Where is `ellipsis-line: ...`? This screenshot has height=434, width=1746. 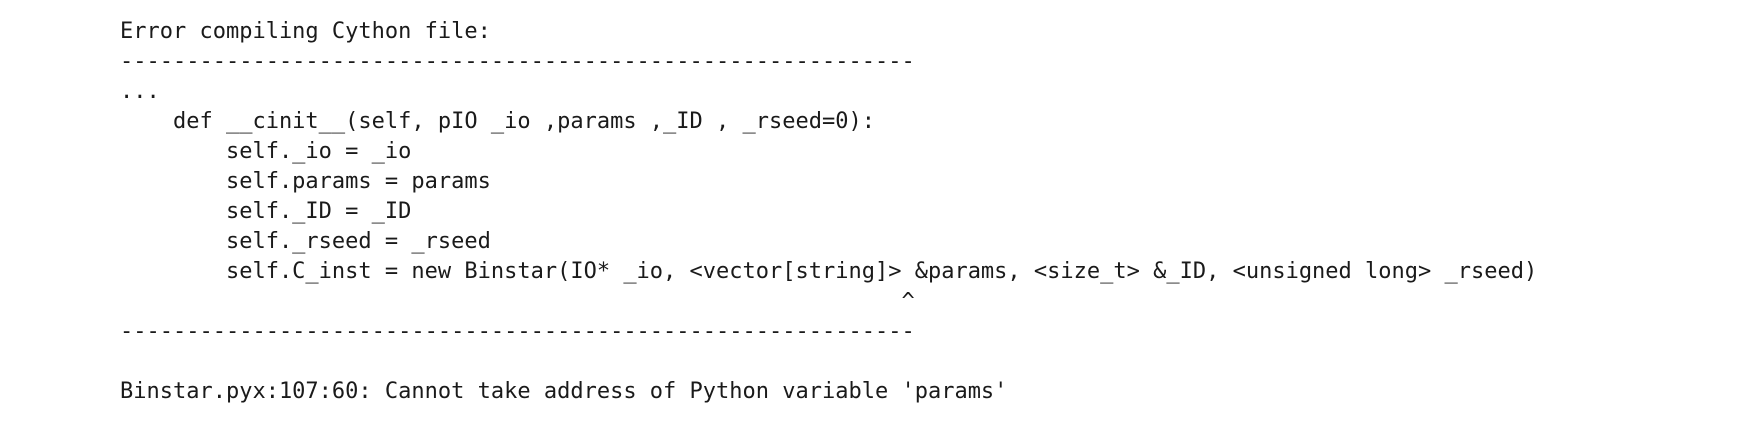 ellipsis-line: ... is located at coordinates (140, 91).